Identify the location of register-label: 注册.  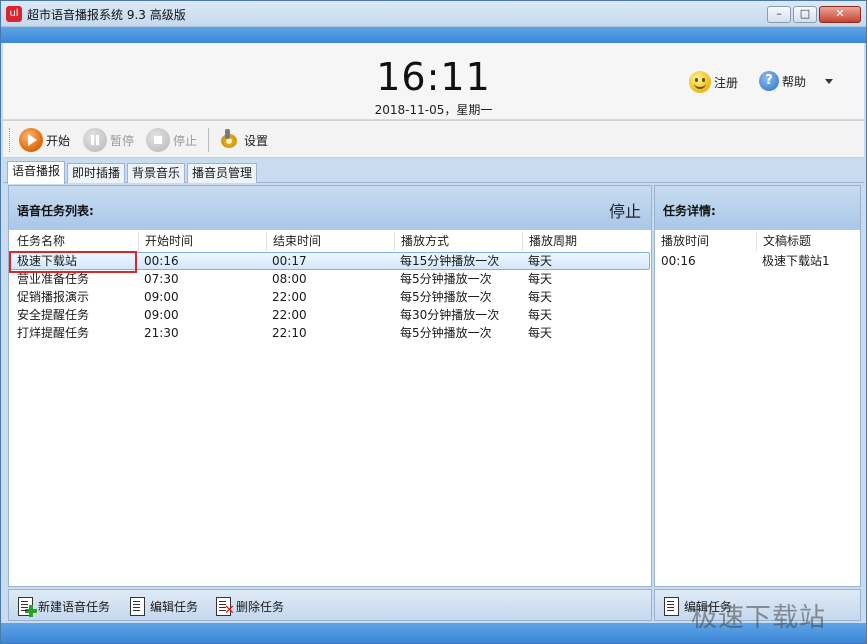
(726, 82).